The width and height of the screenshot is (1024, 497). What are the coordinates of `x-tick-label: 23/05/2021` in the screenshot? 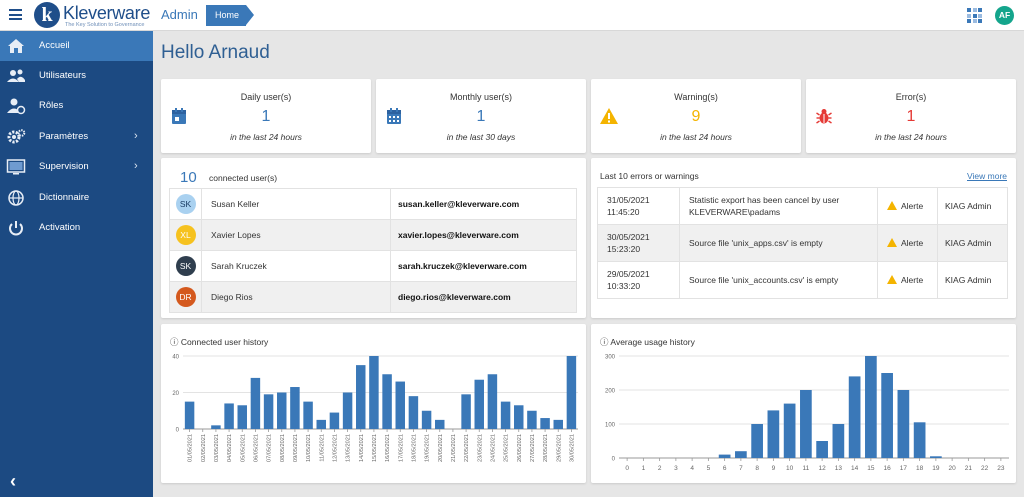 It's located at (480, 448).